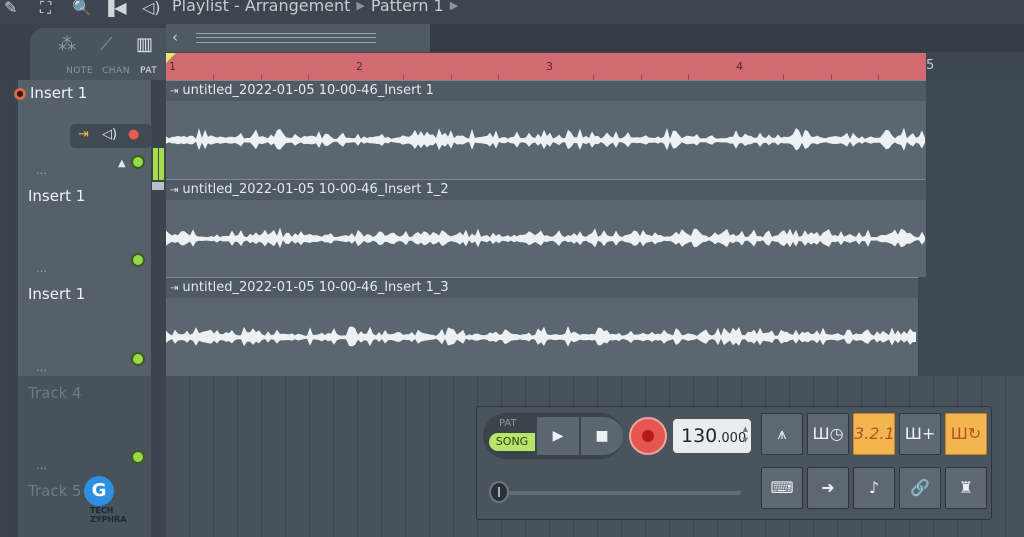 This screenshot has height=537, width=1024. What do you see at coordinates (83, 134) in the screenshot?
I see `input-icon: ⇥` at bounding box center [83, 134].